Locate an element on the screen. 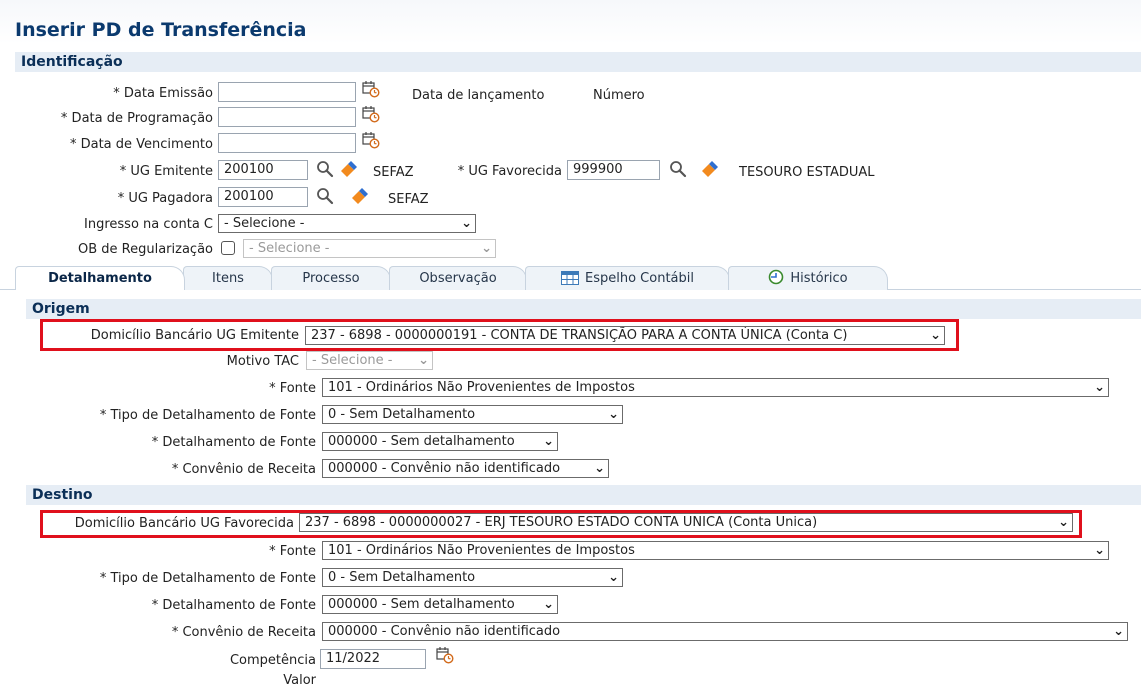  origem-det-fonte-select: 000000 - Sem detalhamento ⌄ is located at coordinates (440, 441).